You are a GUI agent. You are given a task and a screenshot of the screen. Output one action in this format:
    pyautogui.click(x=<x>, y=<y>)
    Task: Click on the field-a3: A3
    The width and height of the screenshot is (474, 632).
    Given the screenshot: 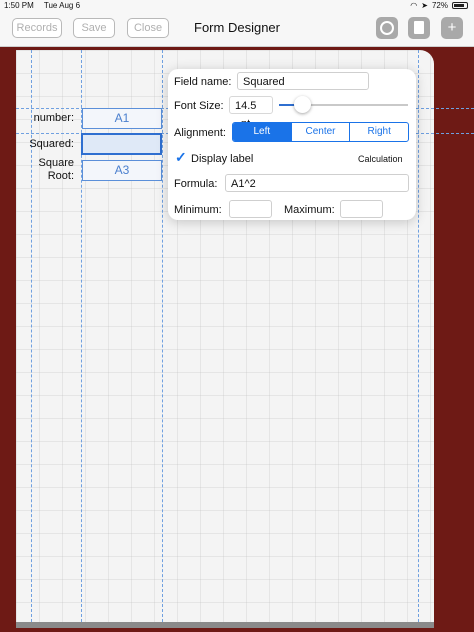 What is the action you would take?
    pyautogui.click(x=122, y=170)
    